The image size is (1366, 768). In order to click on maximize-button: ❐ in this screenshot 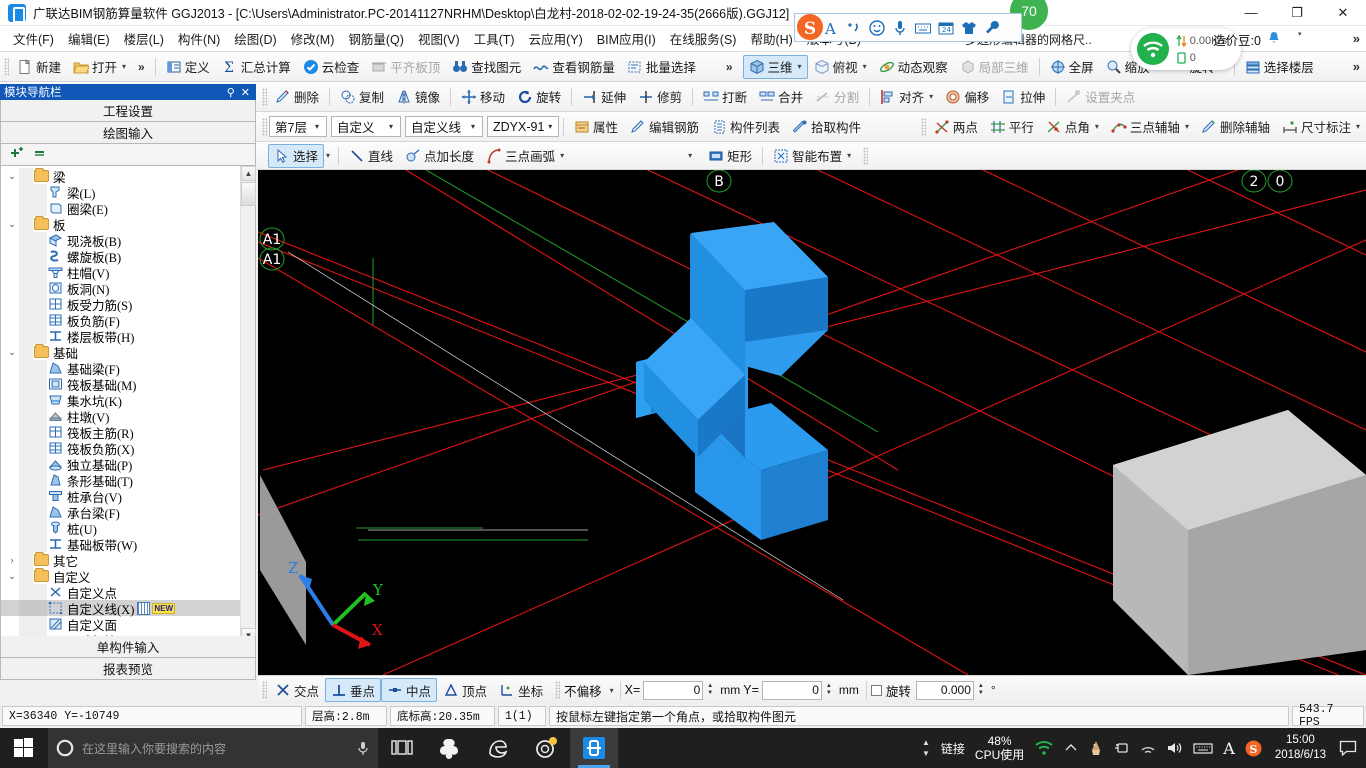, I will do `click(1297, 13)`.